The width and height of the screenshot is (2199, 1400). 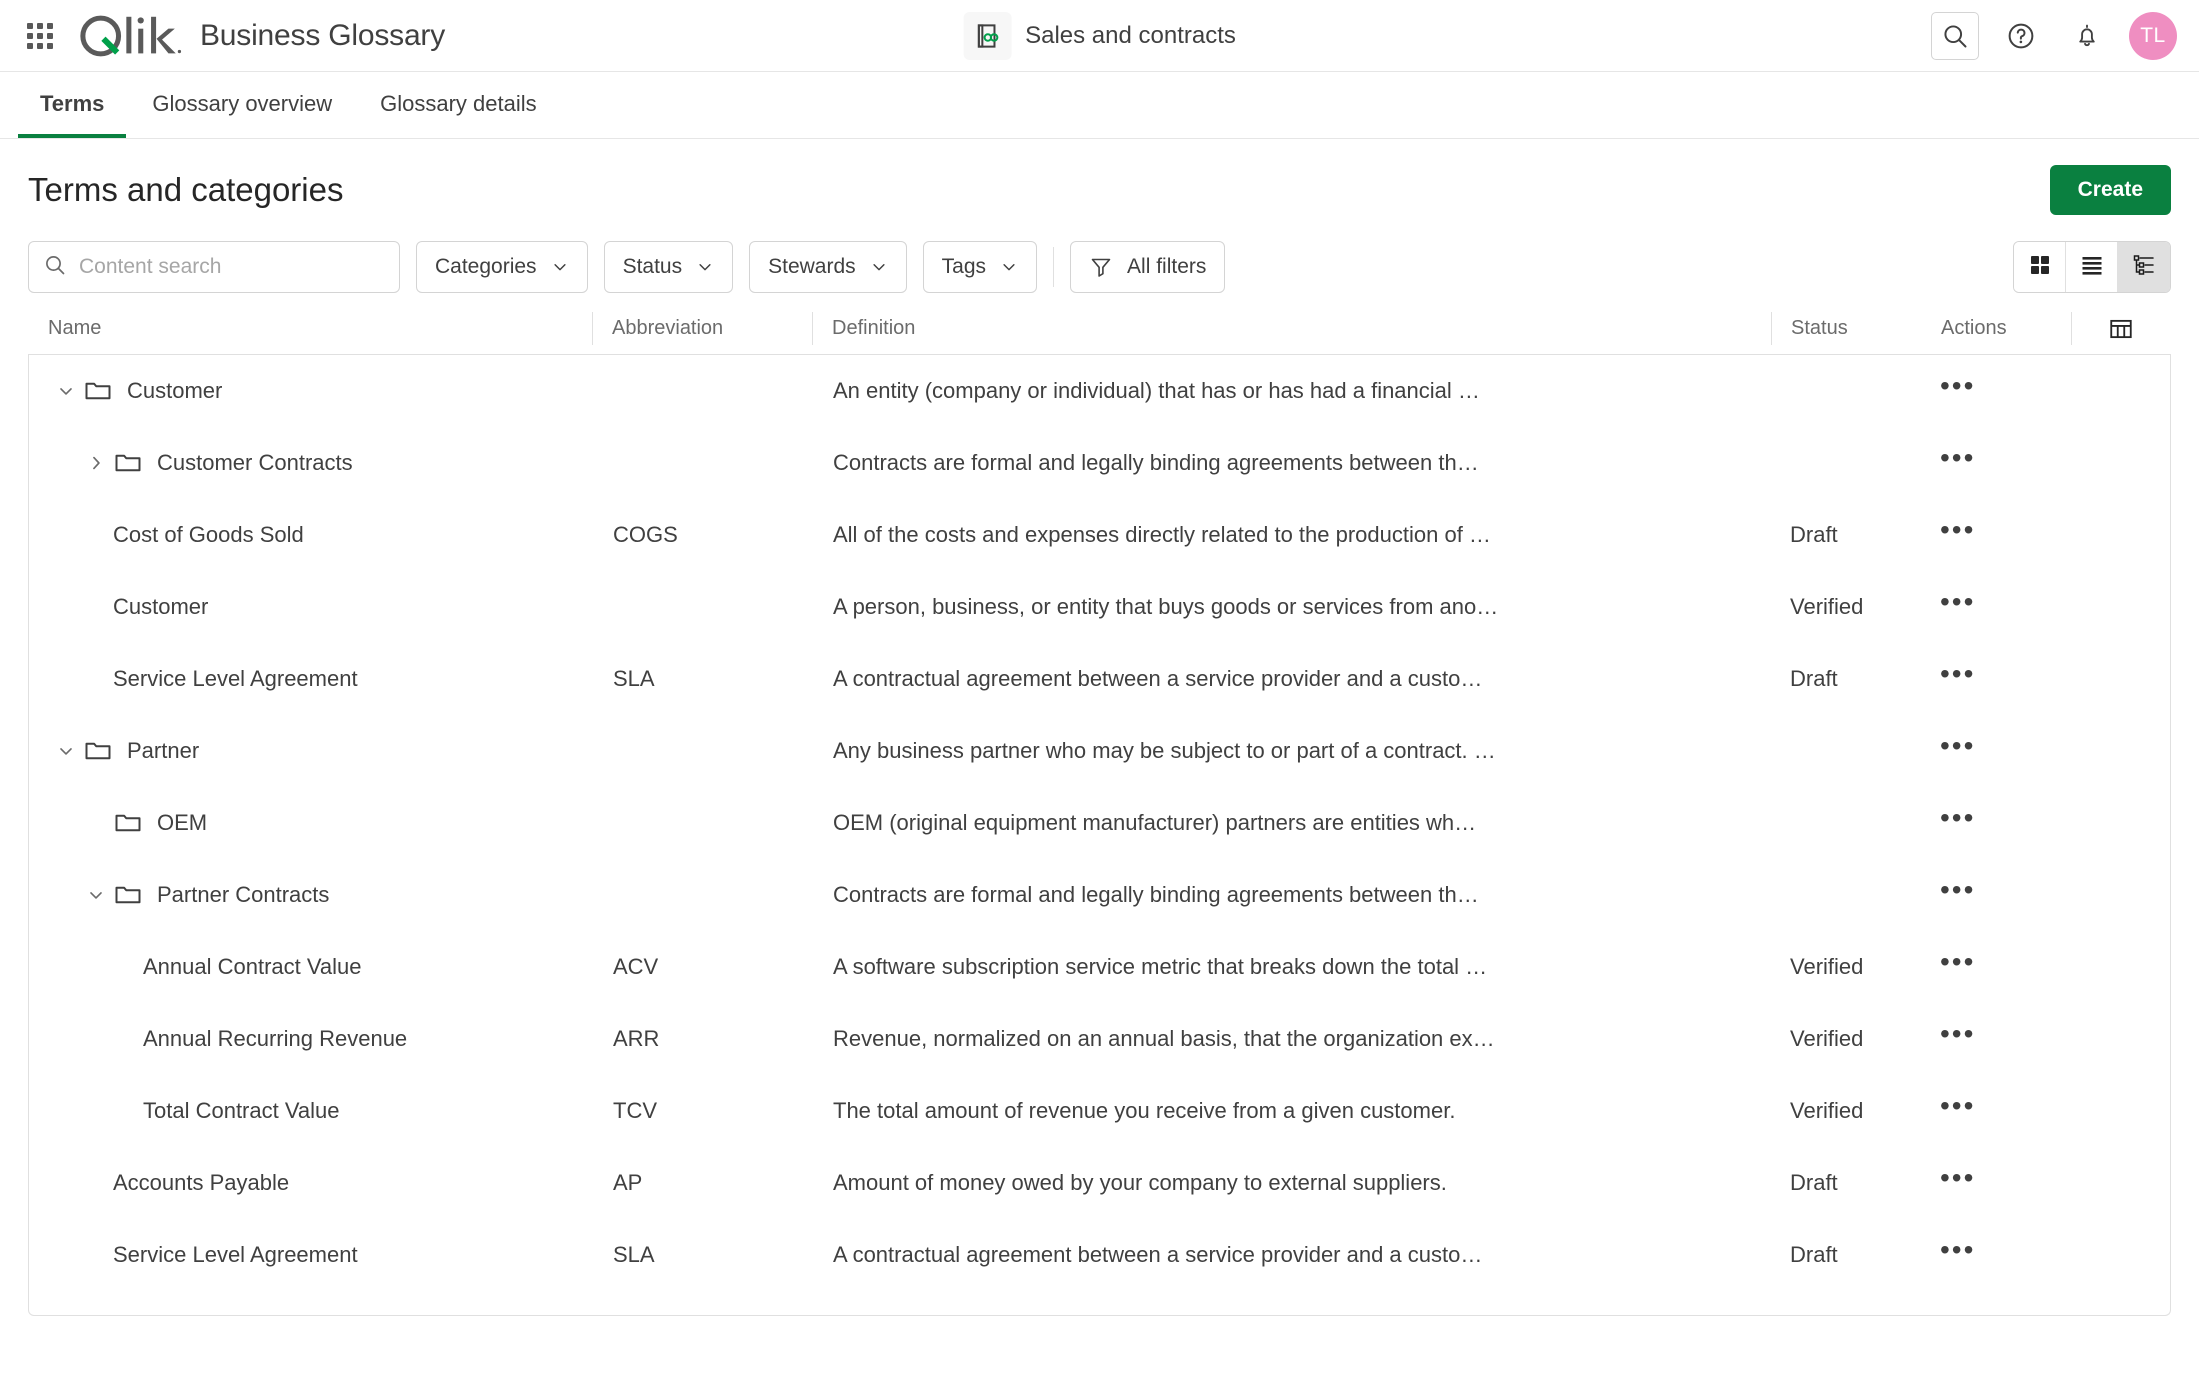 I want to click on view-toggle-group, so click(x=2092, y=267).